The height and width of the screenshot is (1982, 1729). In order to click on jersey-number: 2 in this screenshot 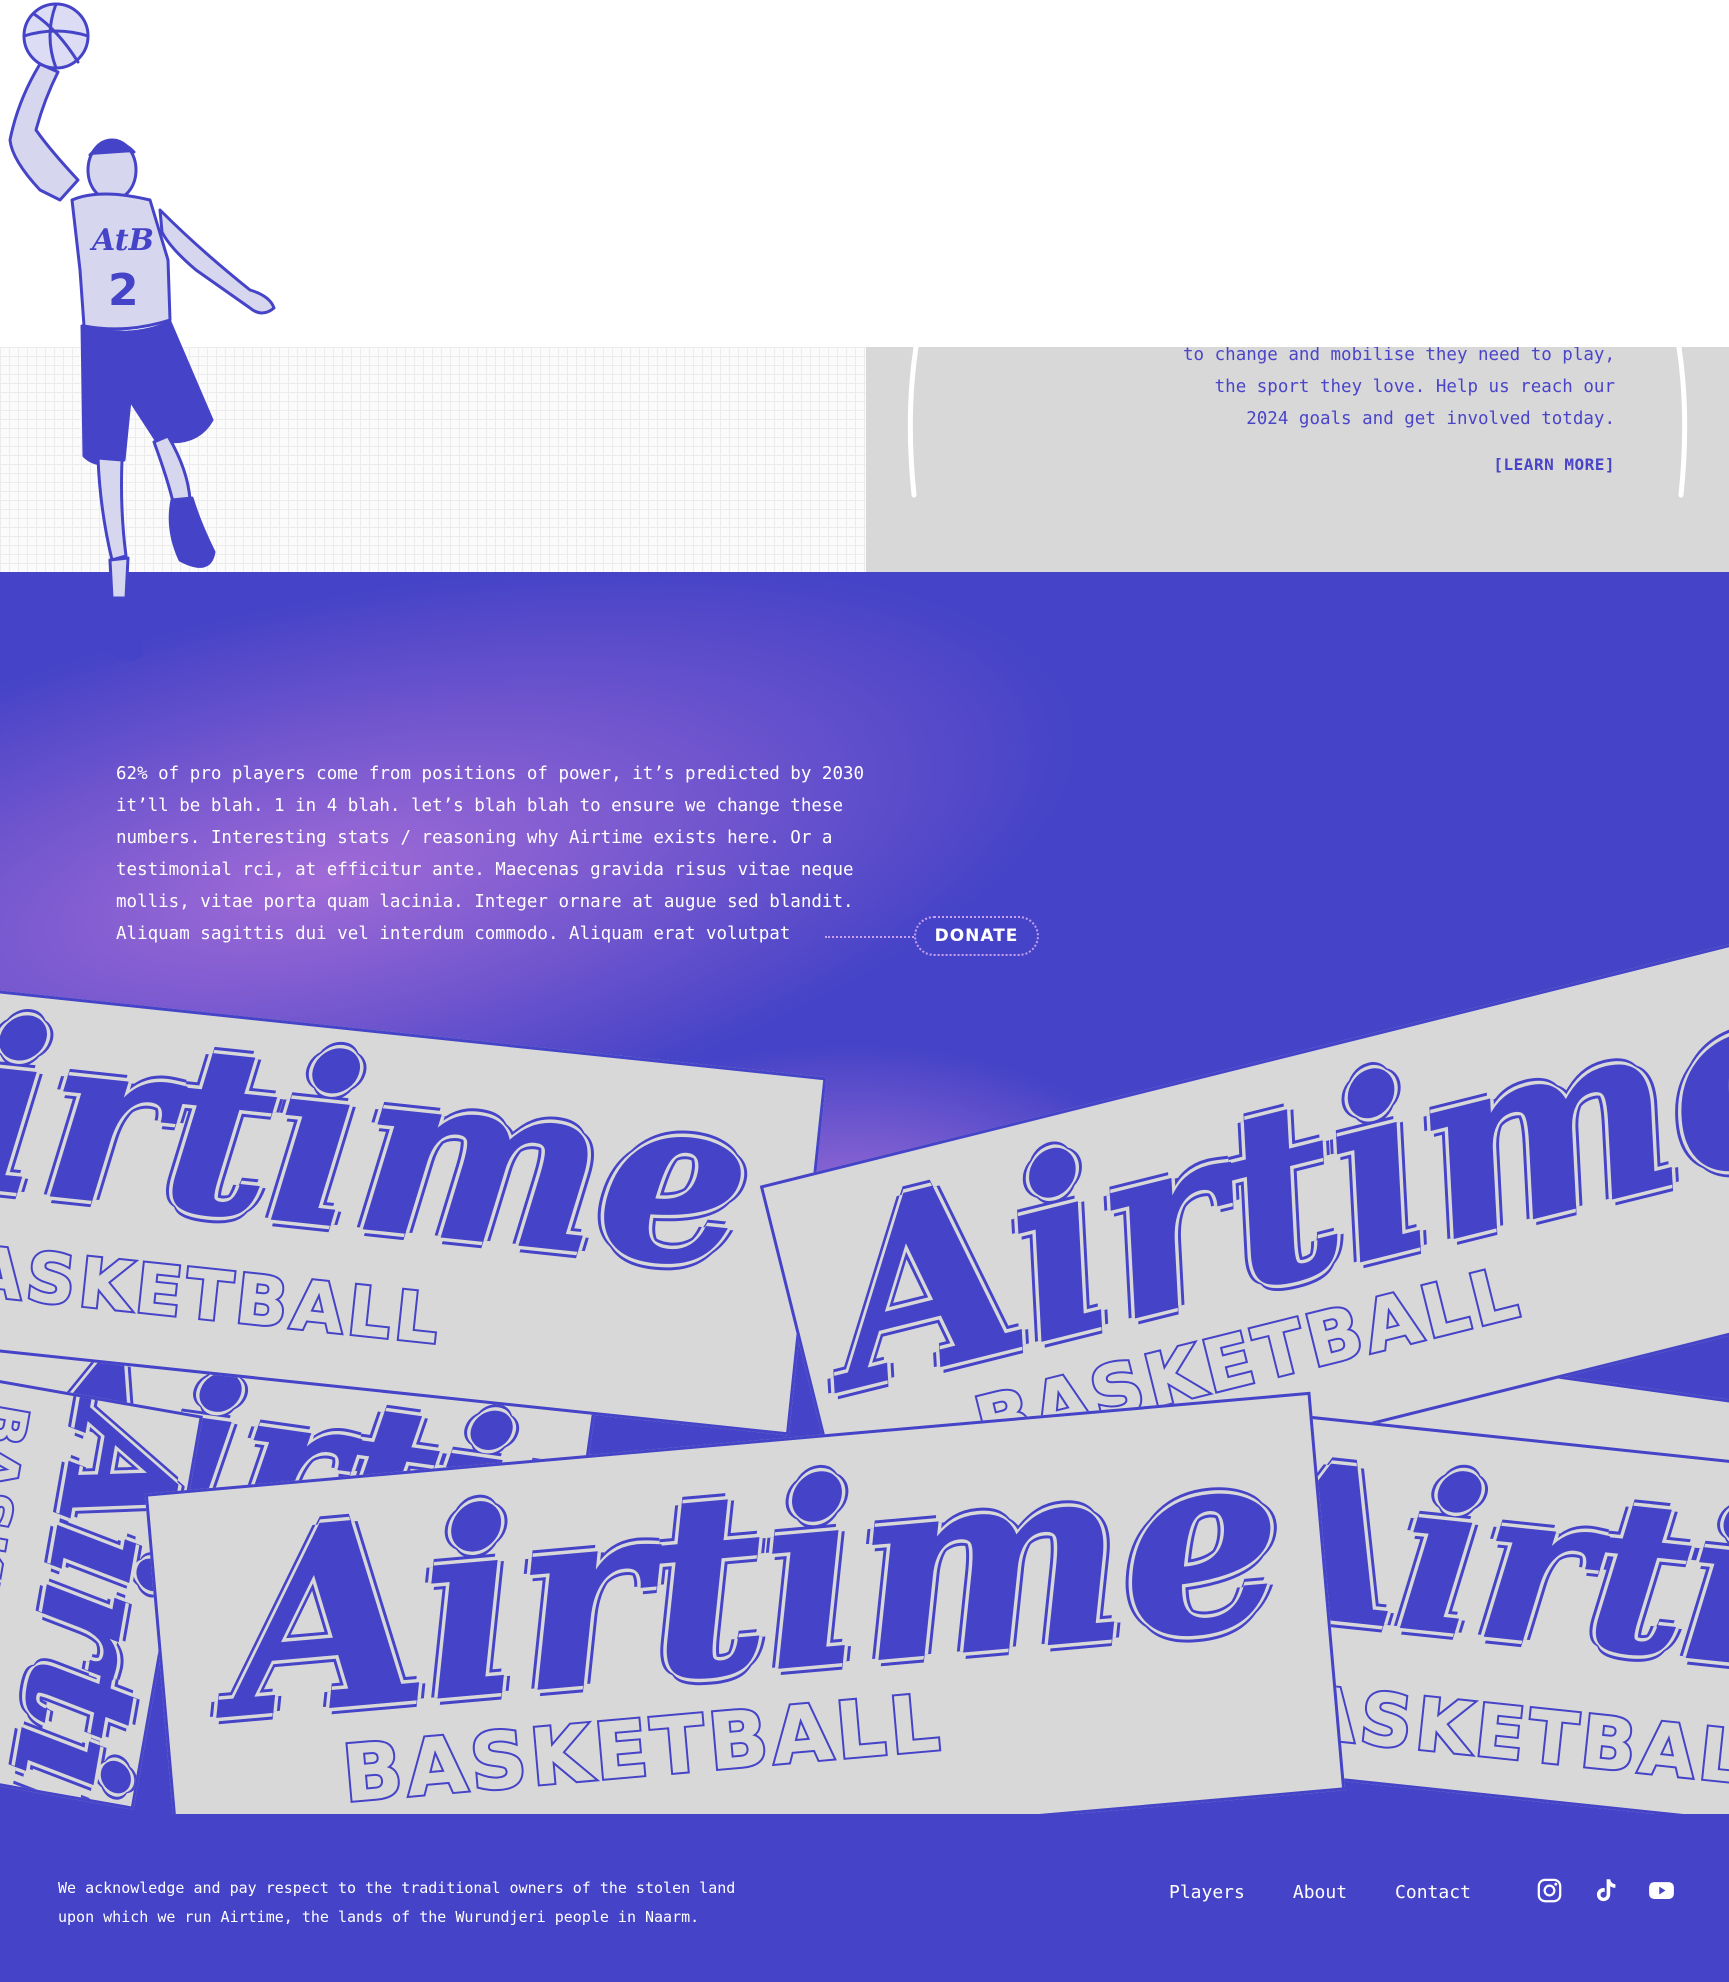, I will do `click(123, 290)`.